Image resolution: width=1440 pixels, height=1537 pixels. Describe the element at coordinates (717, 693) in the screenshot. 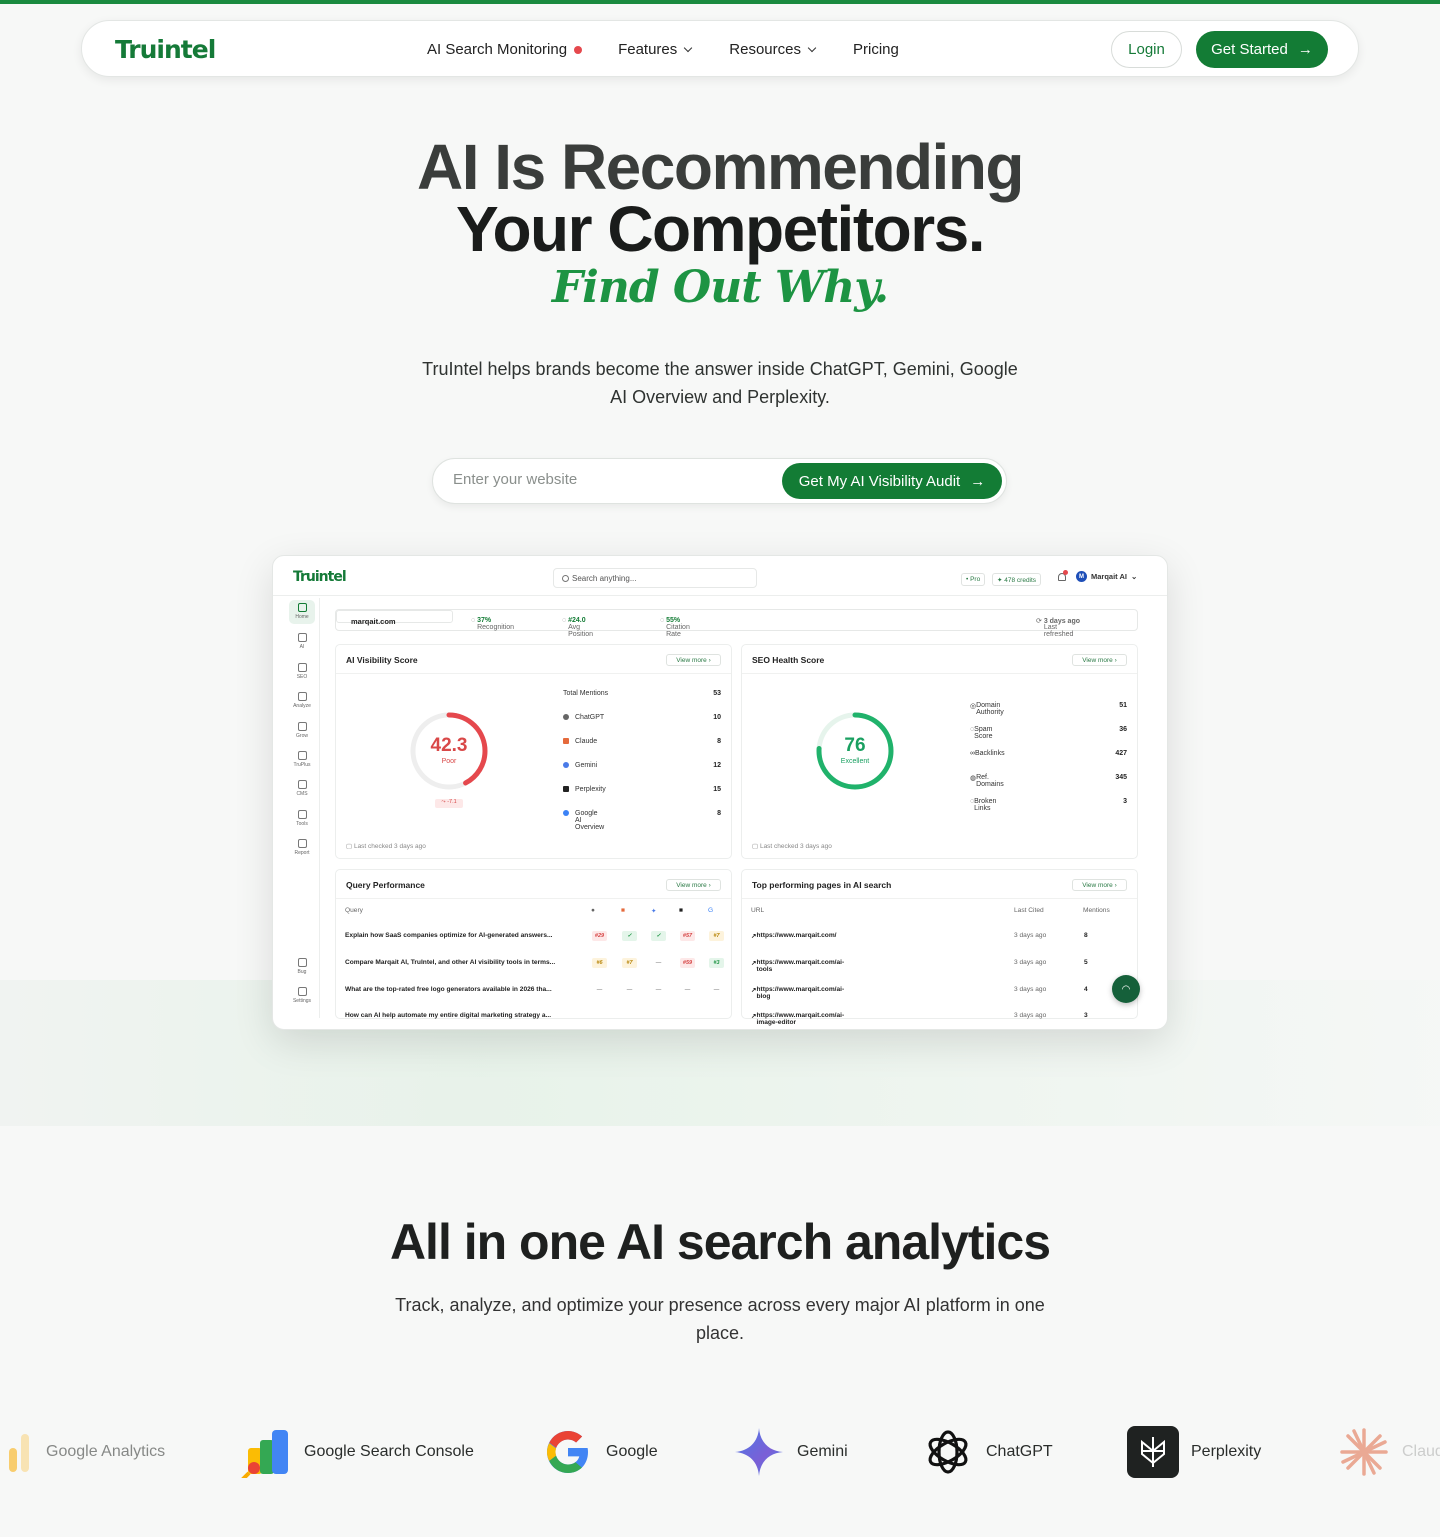

I see `row-value: 53` at that location.